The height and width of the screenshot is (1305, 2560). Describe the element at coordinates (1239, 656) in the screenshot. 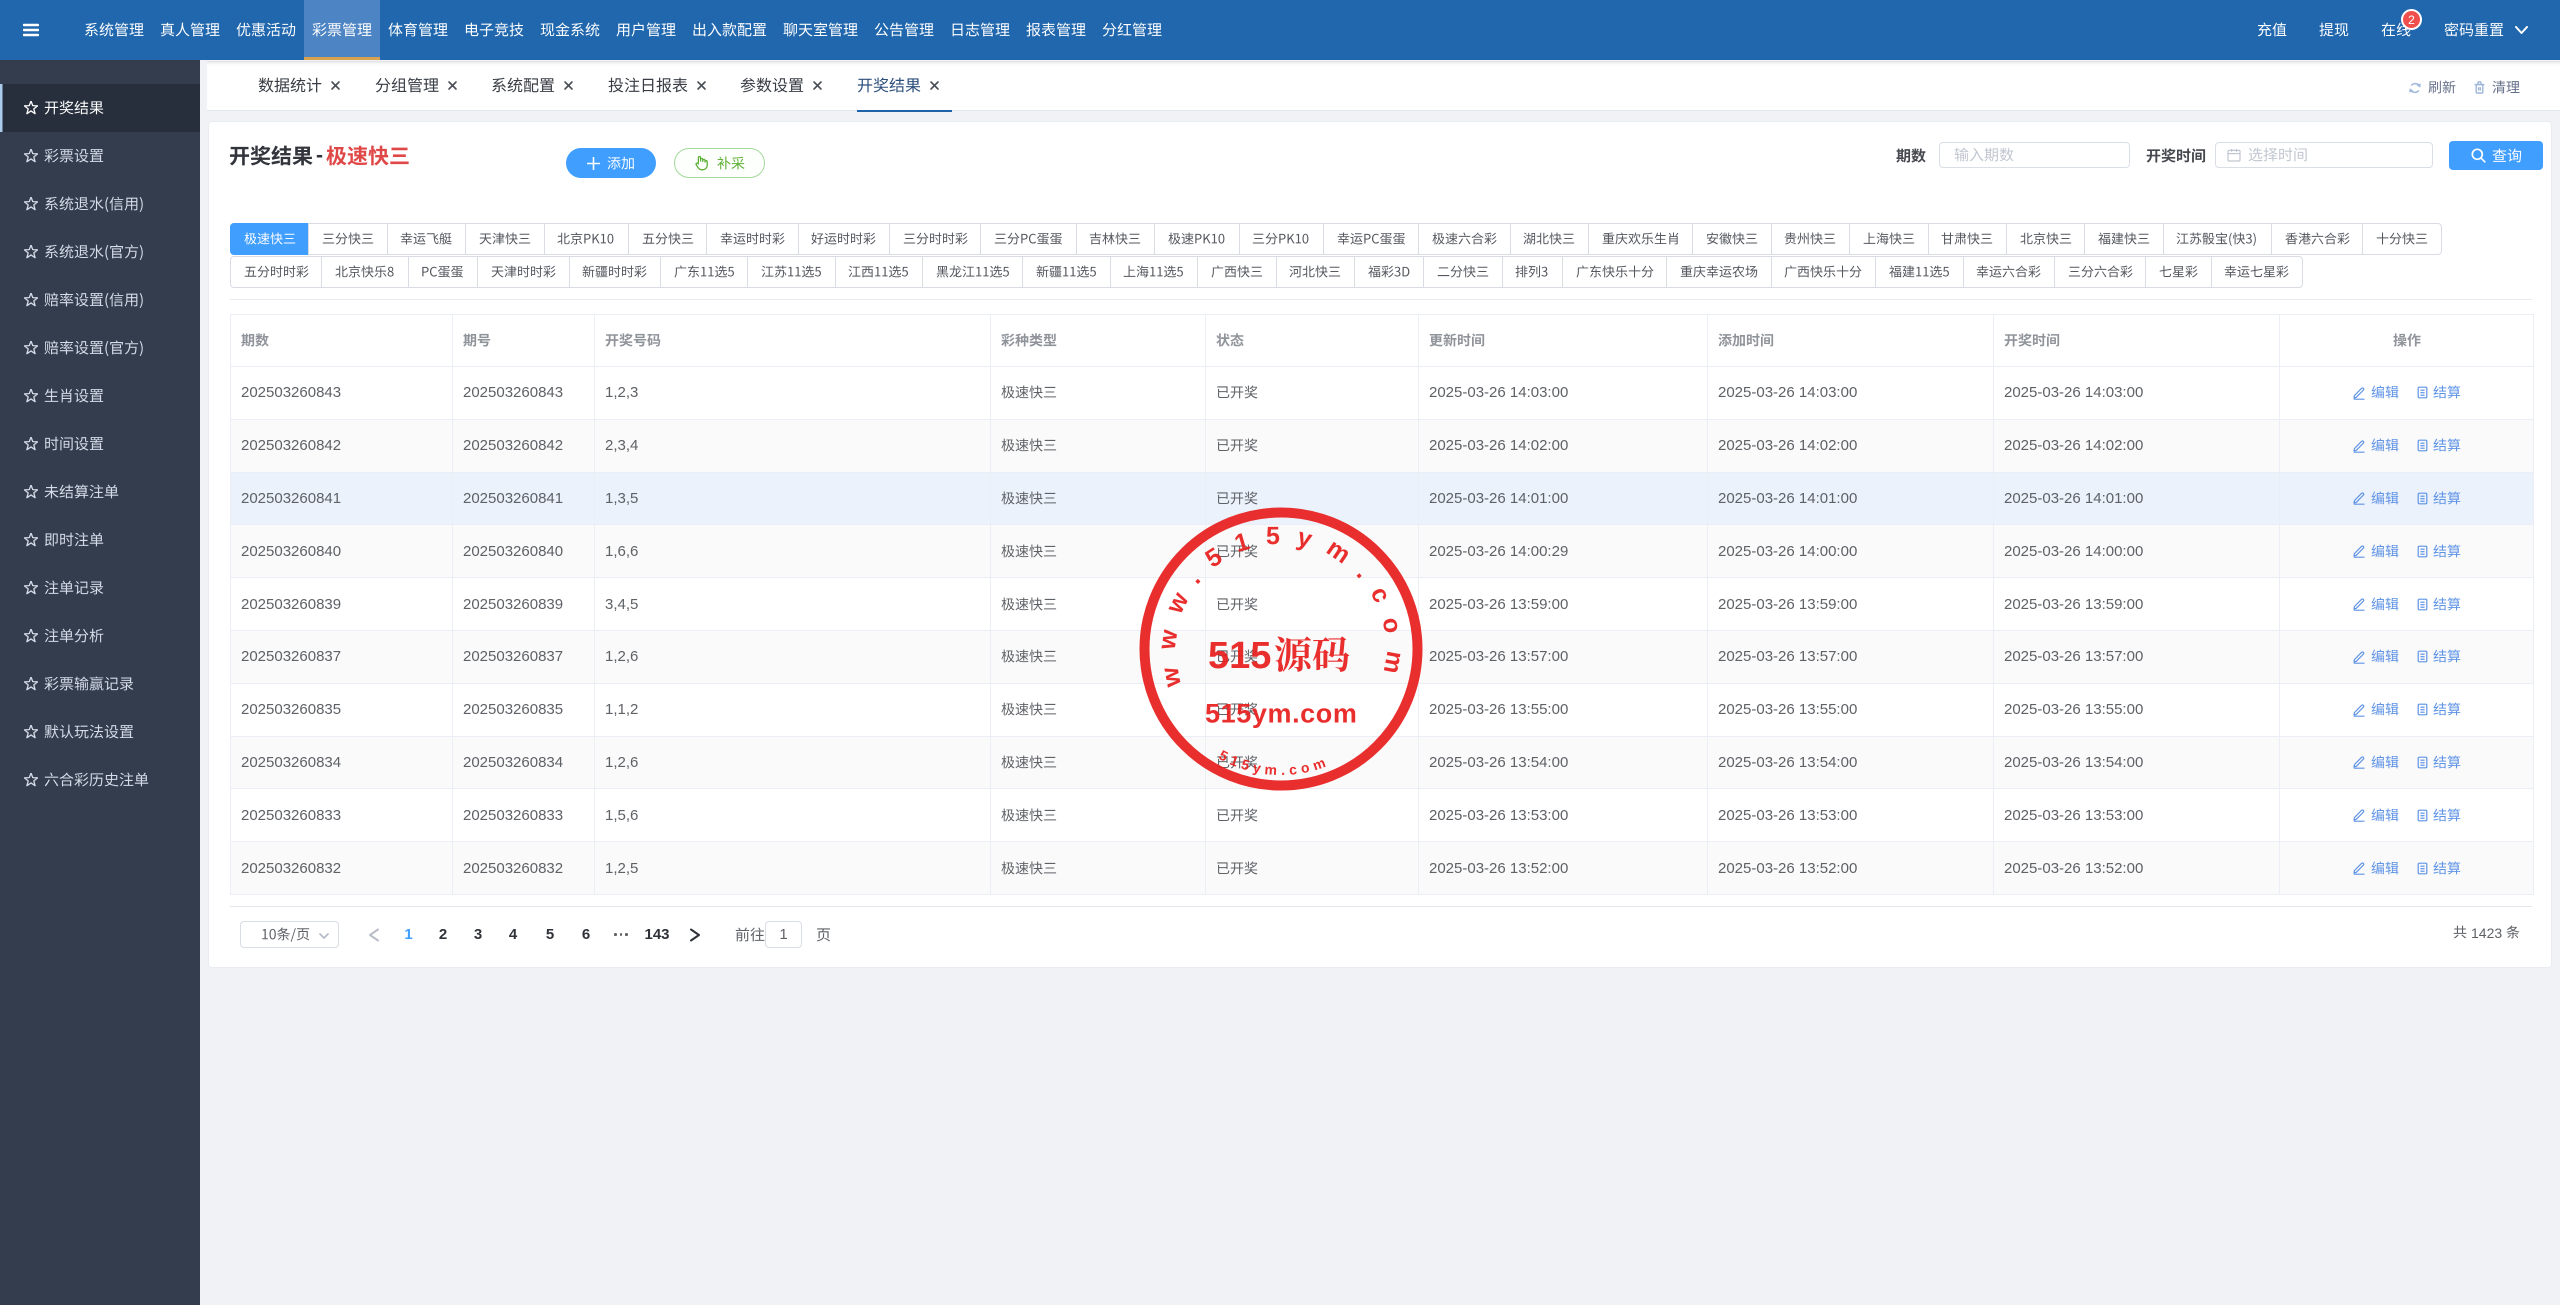

I see `svg-text: 515` at that location.